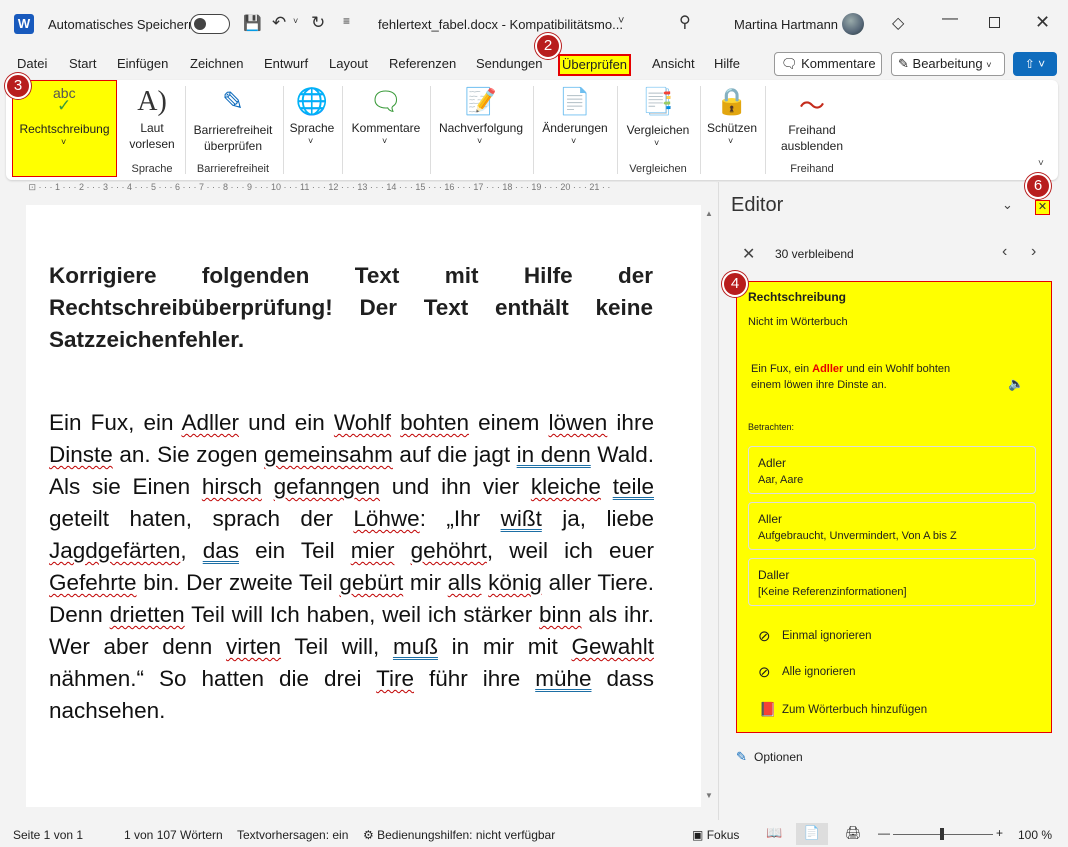  I want to click on save-icon: 💾, so click(252, 23).